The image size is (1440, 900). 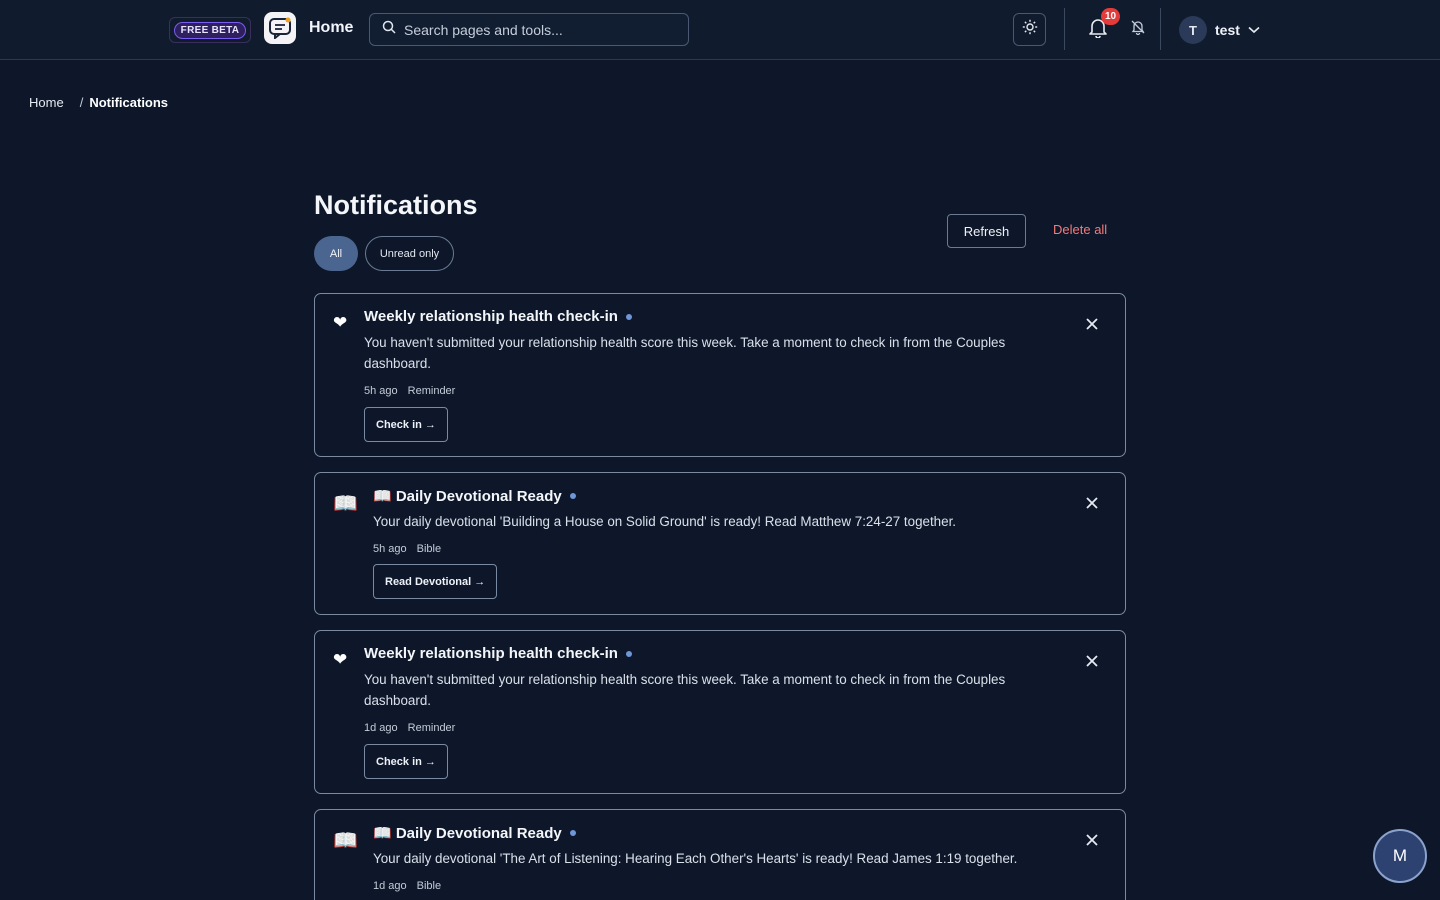 I want to click on floating-menu-button: M, so click(x=1400, y=856).